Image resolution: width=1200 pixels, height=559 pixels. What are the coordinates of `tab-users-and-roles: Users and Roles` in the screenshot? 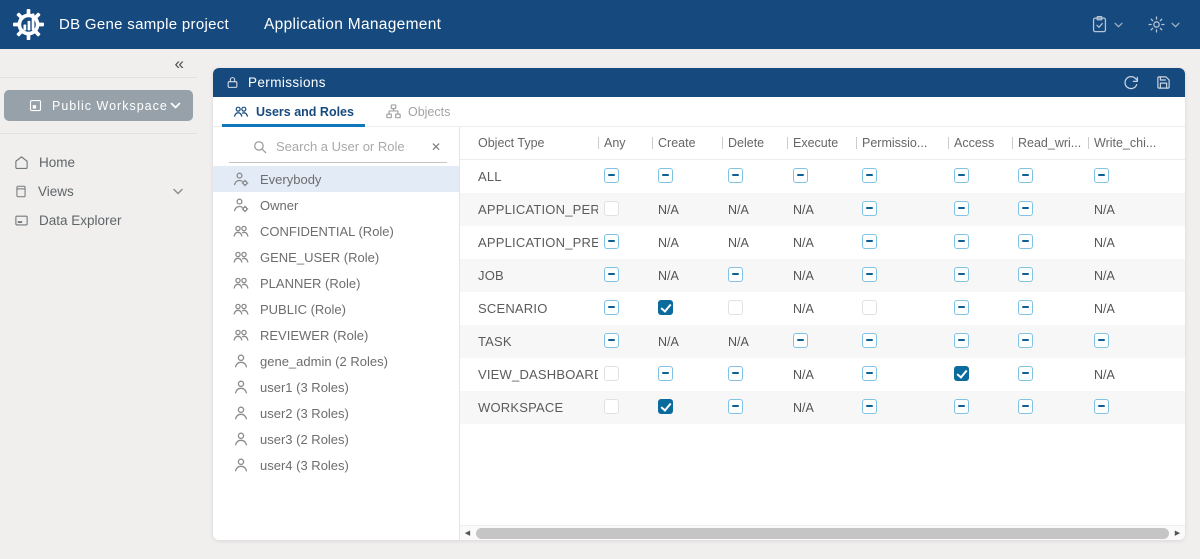 It's located at (293, 112).